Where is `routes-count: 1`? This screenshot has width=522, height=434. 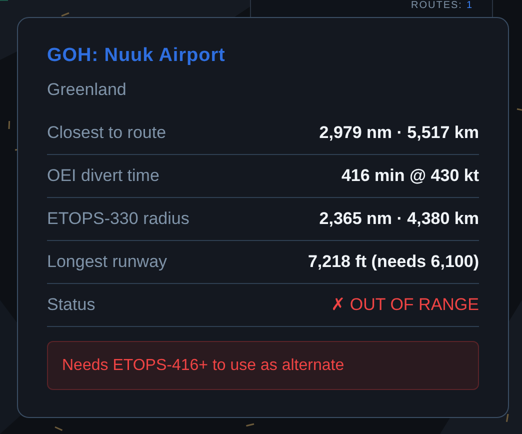
routes-count: 1 is located at coordinates (469, 6).